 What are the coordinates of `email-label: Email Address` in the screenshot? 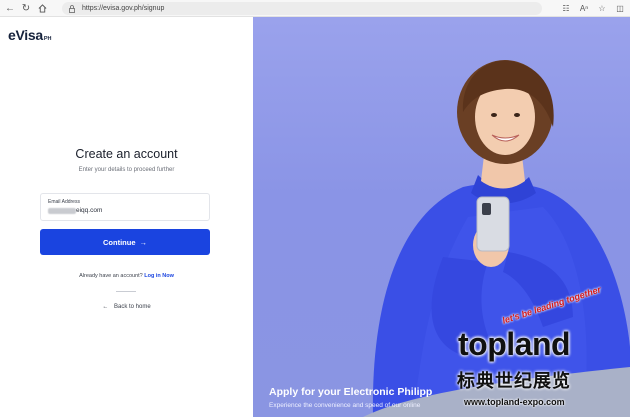 It's located at (64, 202).